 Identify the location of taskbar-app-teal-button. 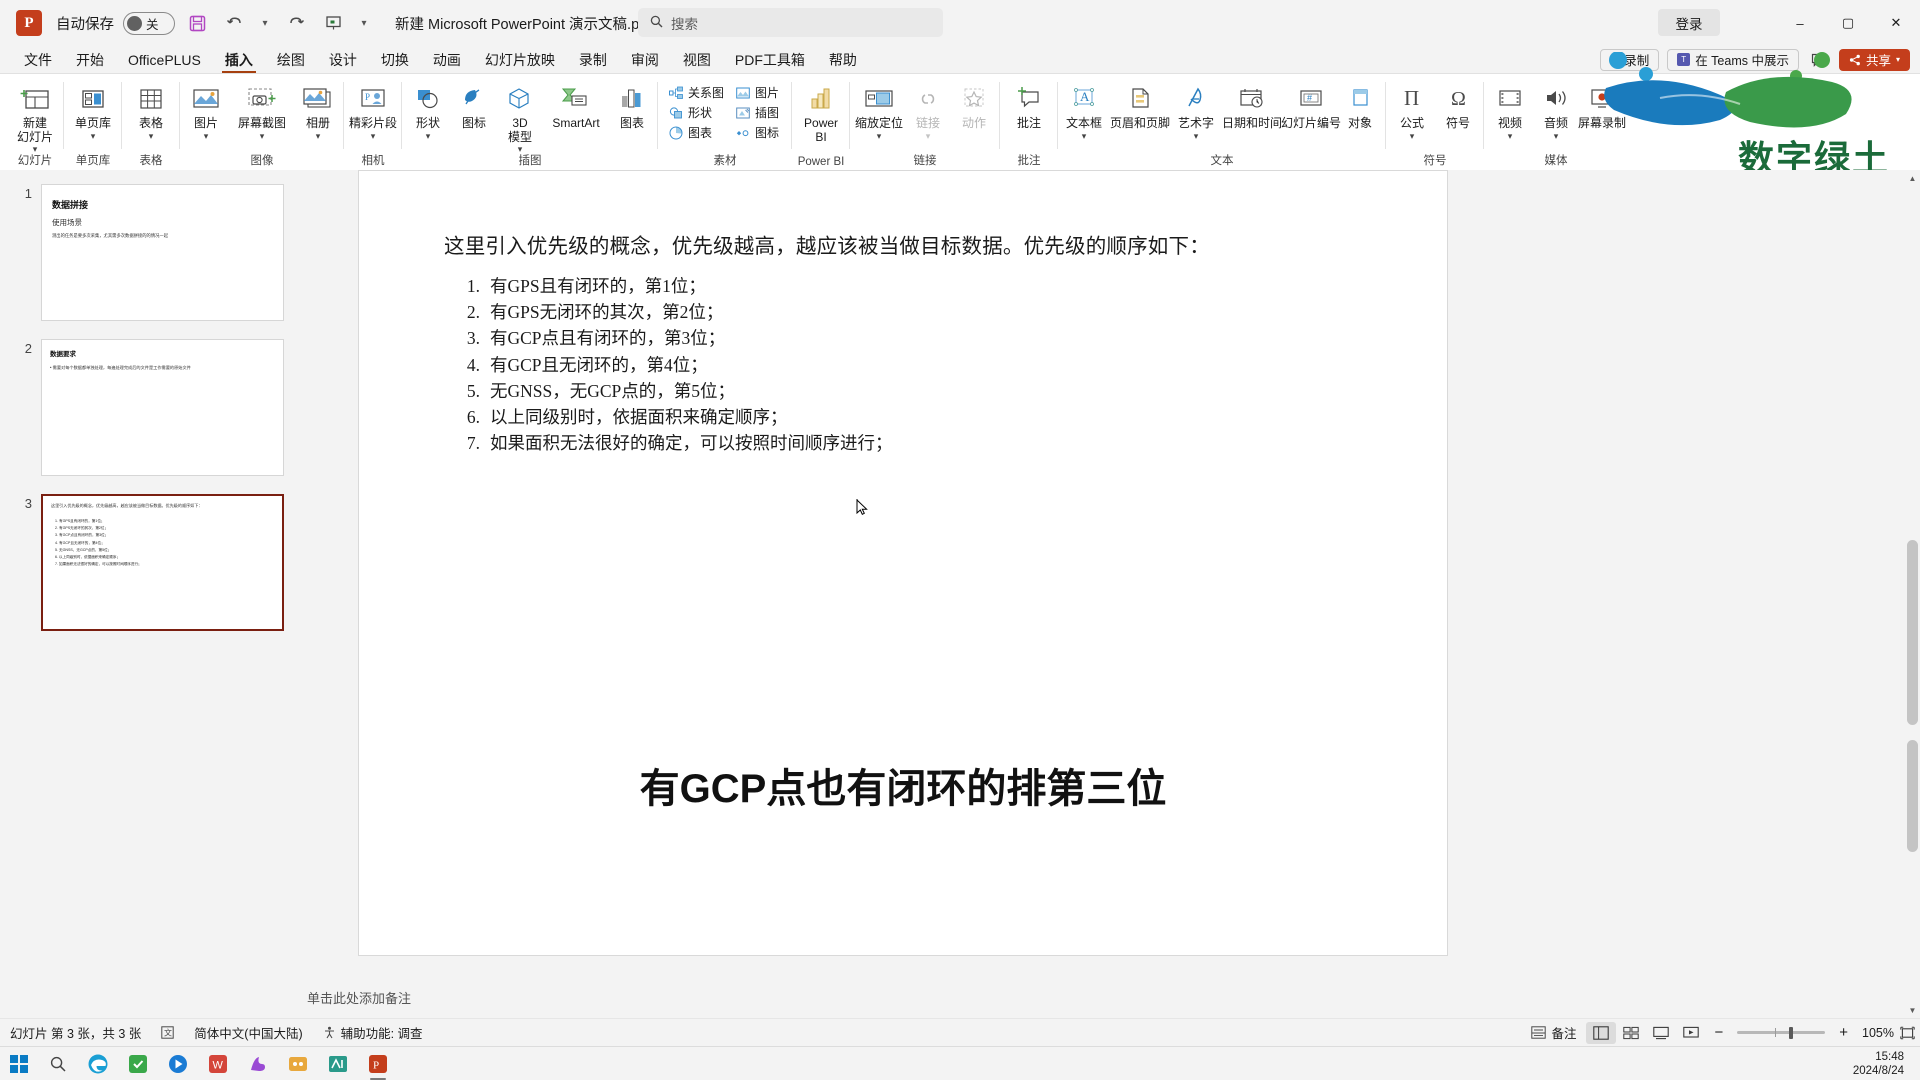
(338, 1063).